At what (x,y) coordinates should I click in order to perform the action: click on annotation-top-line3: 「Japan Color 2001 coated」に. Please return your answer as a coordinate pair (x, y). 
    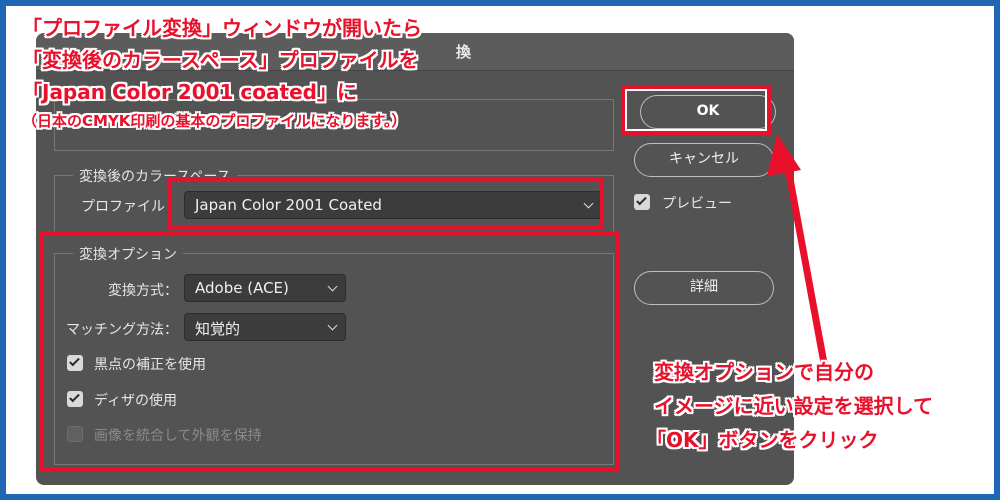
    Looking at the image, I should click on (189, 92).